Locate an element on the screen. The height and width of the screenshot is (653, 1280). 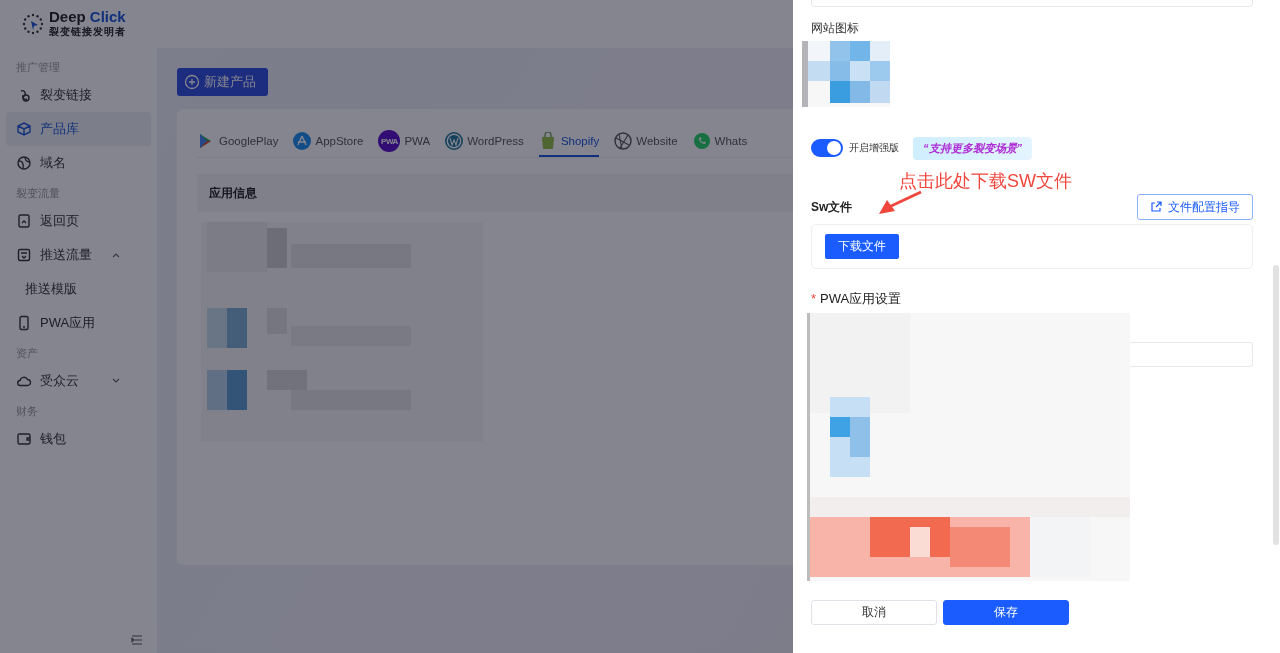
external-link-icon is located at coordinates (1156, 207).